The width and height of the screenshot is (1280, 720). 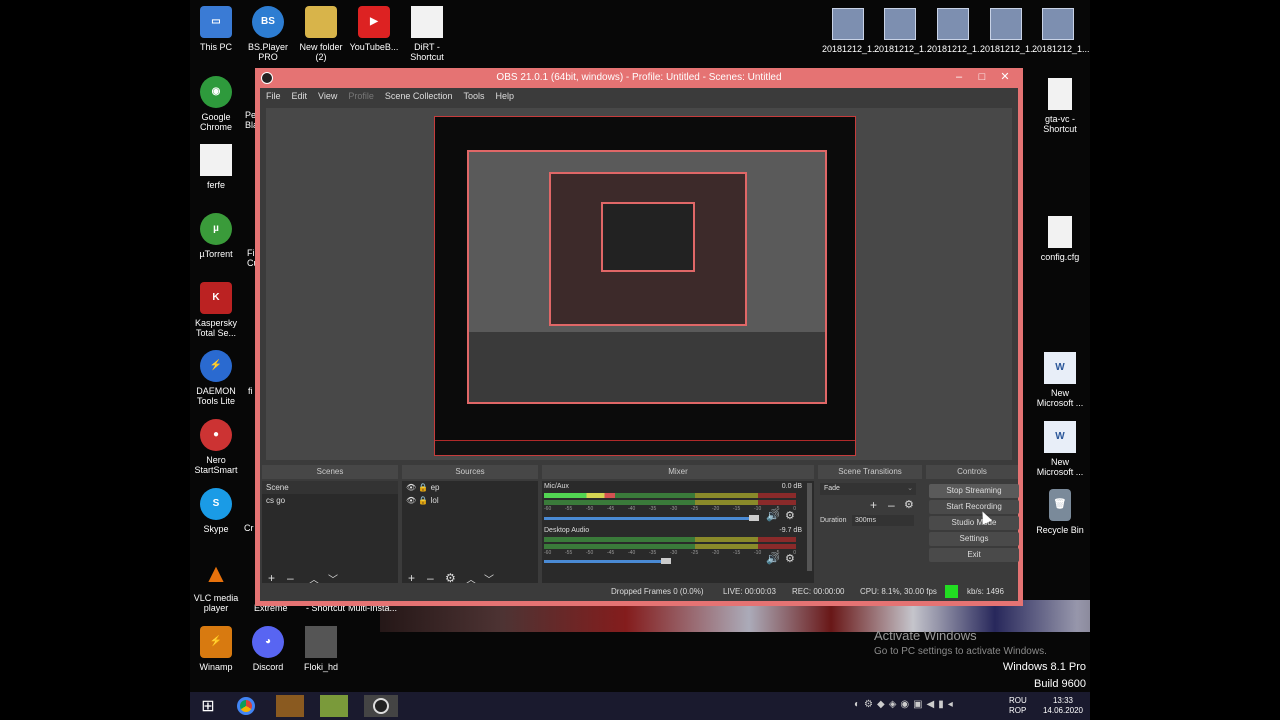 I want to click on settings-button: Settings, so click(x=974, y=539).